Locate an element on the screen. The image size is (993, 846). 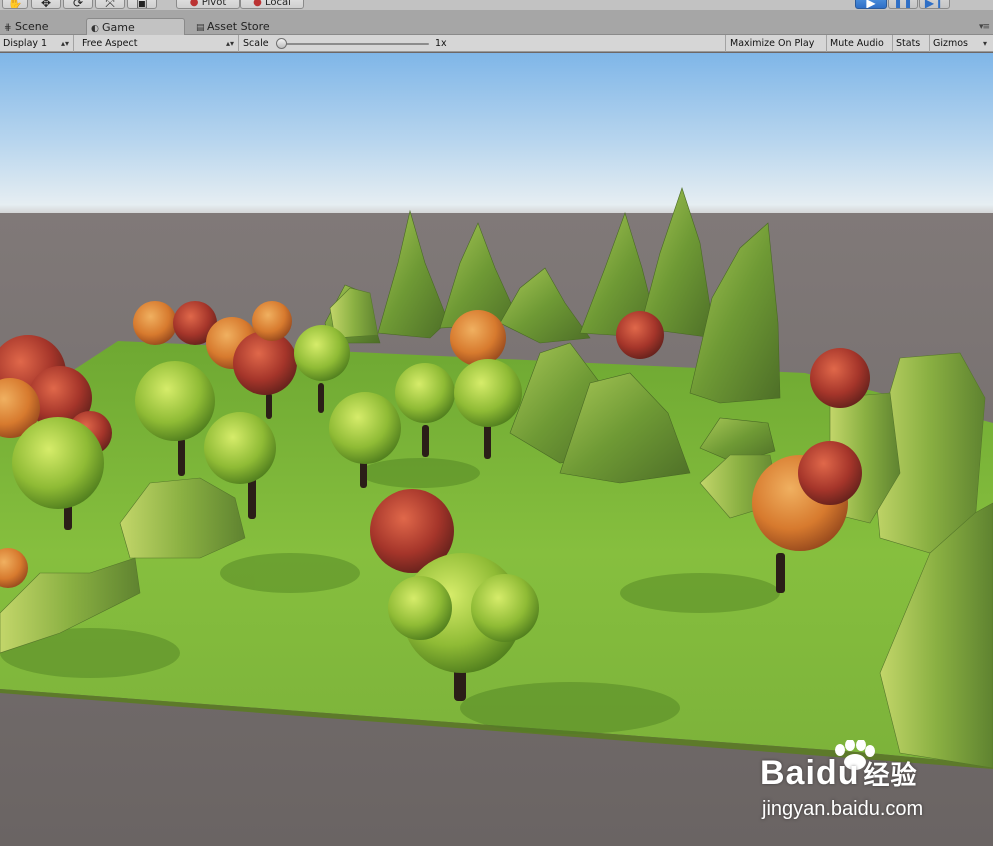
tab-scene-label: Scene is located at coordinates (32, 26).